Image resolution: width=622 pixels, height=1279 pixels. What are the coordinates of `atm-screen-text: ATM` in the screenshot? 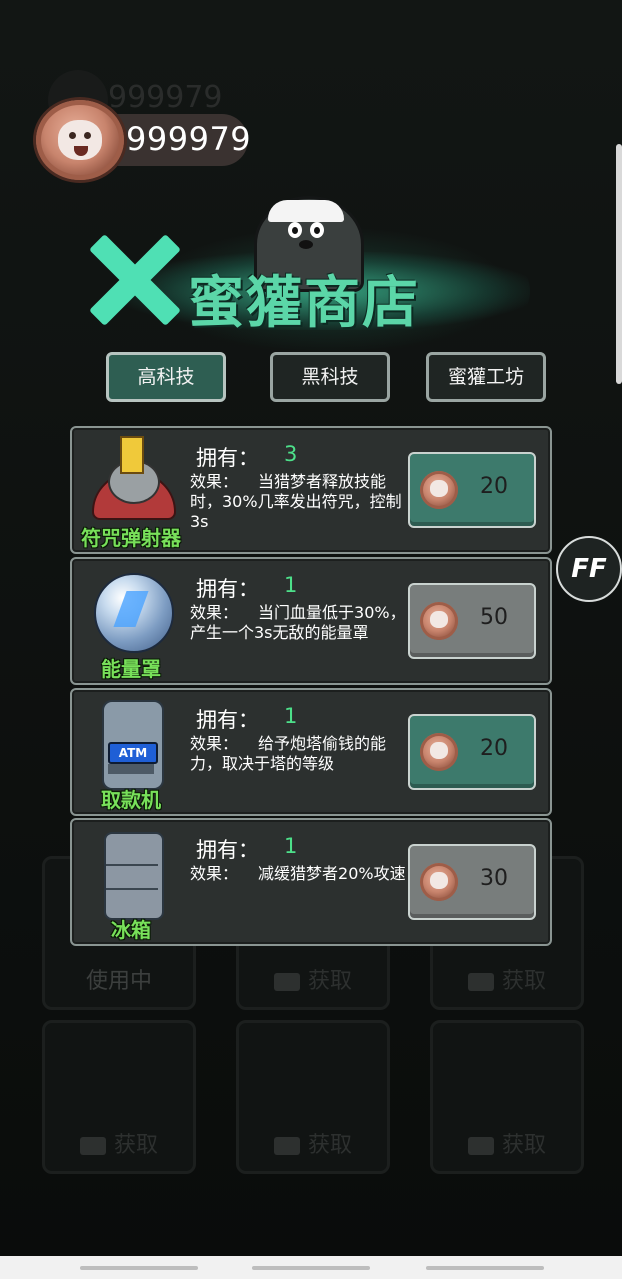 It's located at (133, 753).